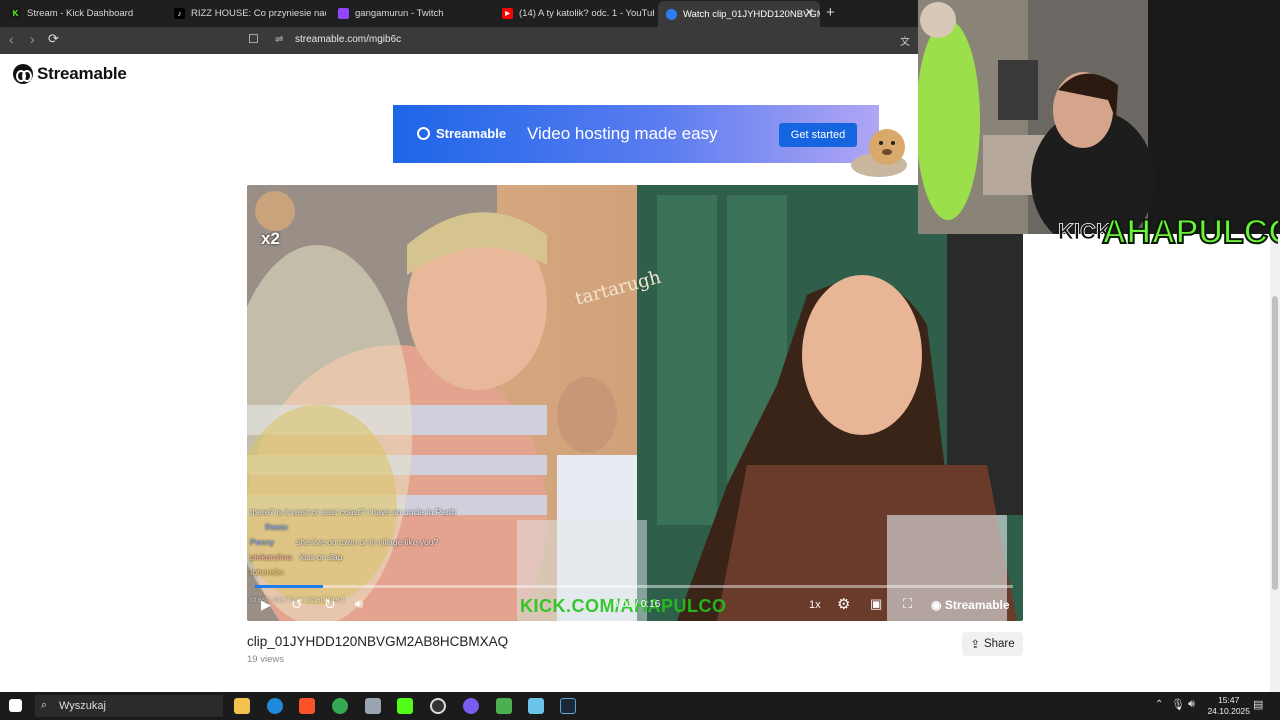 The height and width of the screenshot is (720, 1280). Describe the element at coordinates (751, 14) in the screenshot. I see `tab-label: Watch clip_01JYHDD120NBVGM` at that location.